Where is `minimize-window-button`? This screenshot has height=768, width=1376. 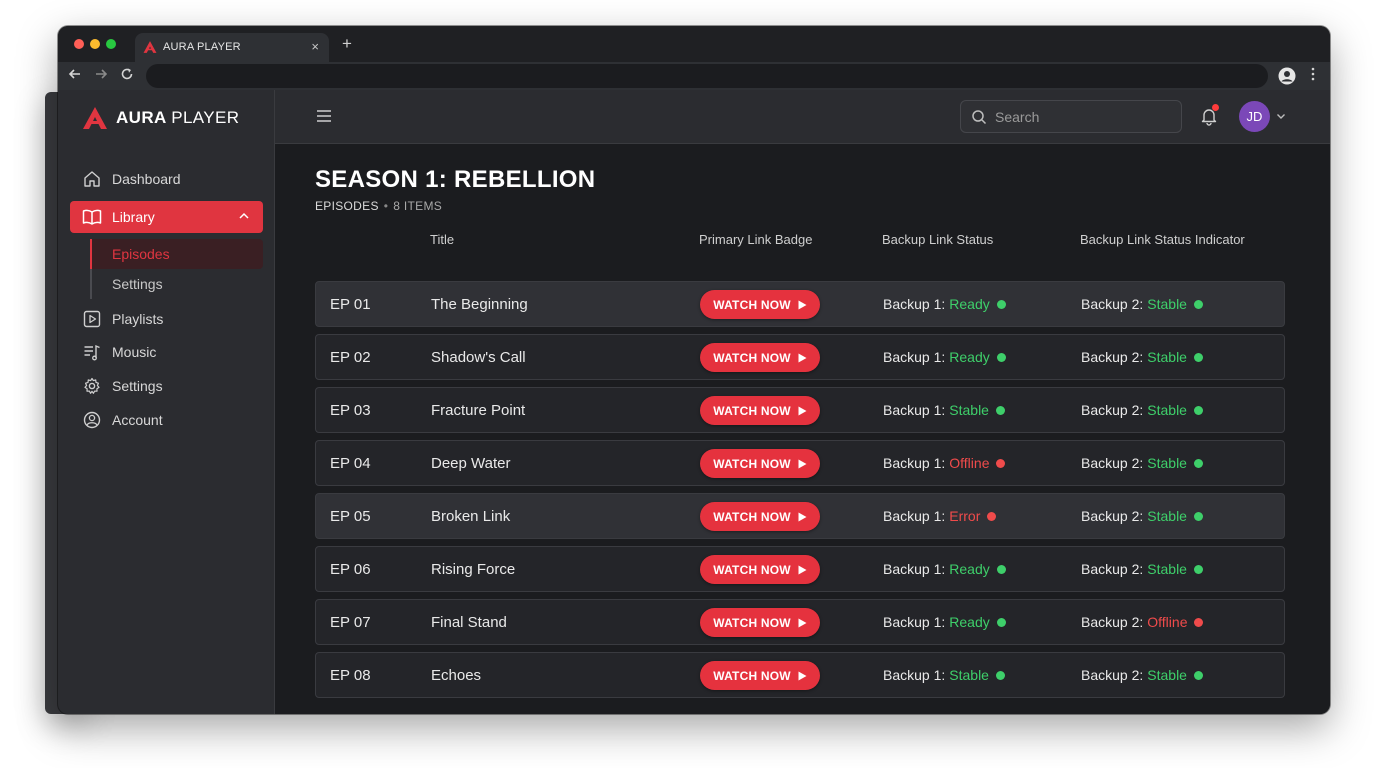
minimize-window-button is located at coordinates (95, 44).